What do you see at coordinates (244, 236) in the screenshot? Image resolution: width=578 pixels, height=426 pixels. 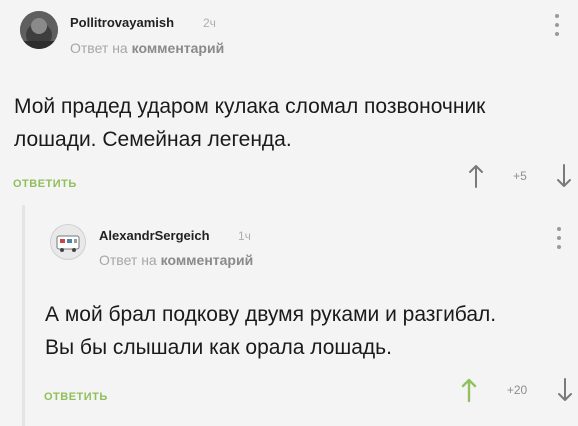 I see `comment-time: 1ч` at bounding box center [244, 236].